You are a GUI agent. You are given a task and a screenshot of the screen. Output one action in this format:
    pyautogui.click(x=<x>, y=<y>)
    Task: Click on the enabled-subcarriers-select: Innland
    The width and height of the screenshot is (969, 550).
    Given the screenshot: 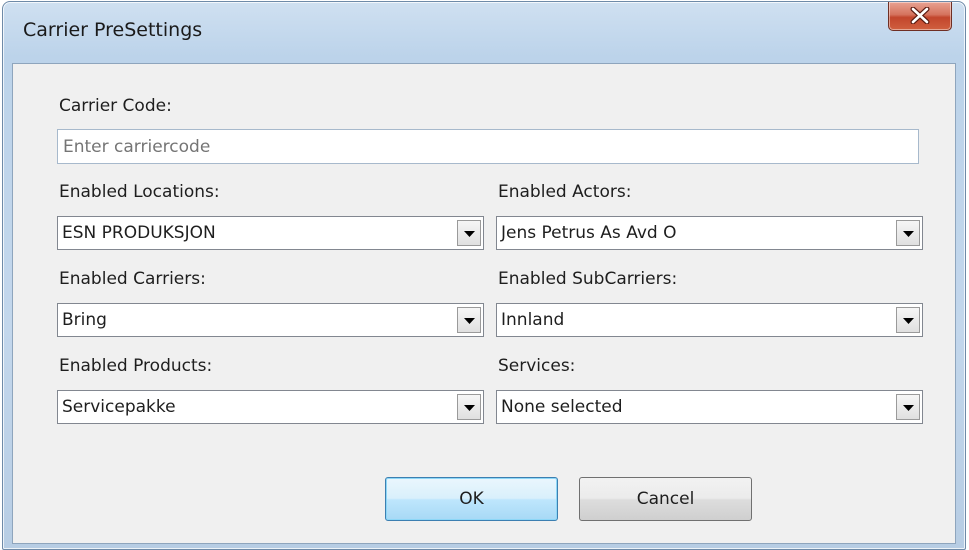 What is the action you would take?
    pyautogui.click(x=709, y=320)
    